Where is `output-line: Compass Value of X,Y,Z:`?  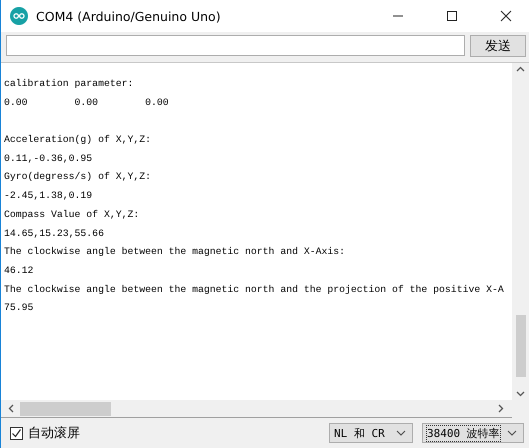
output-line: Compass Value of X,Y,Z: is located at coordinates (72, 215).